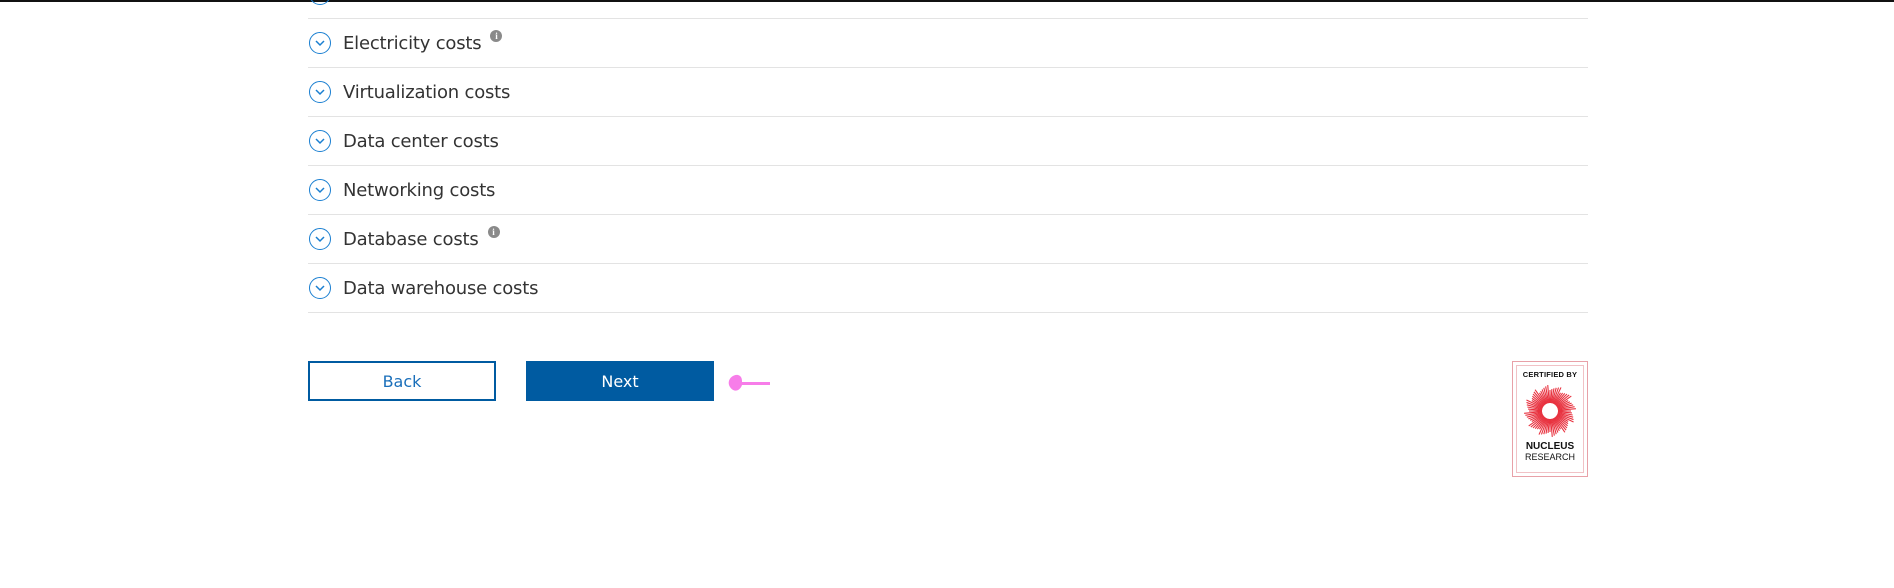 This screenshot has height=588, width=1894. Describe the element at coordinates (1549, 457) in the screenshot. I see `badge-name-line2: RESEARCH` at that location.